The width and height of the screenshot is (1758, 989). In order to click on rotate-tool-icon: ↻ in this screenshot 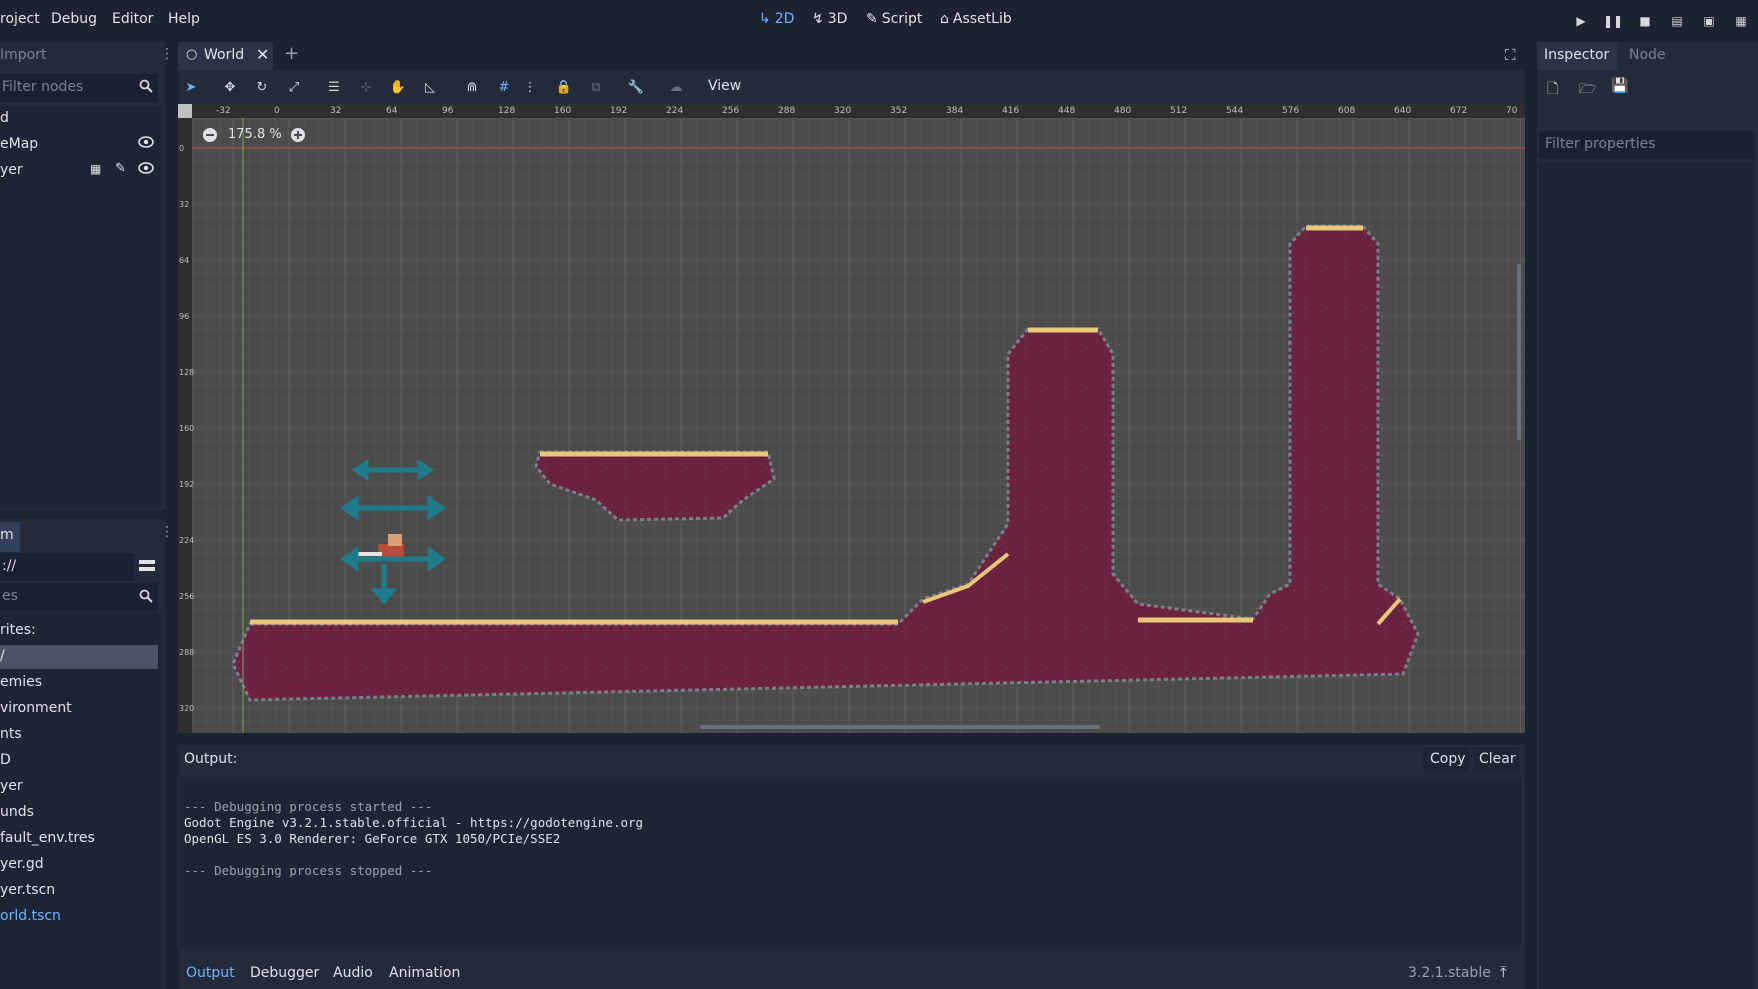, I will do `click(262, 87)`.